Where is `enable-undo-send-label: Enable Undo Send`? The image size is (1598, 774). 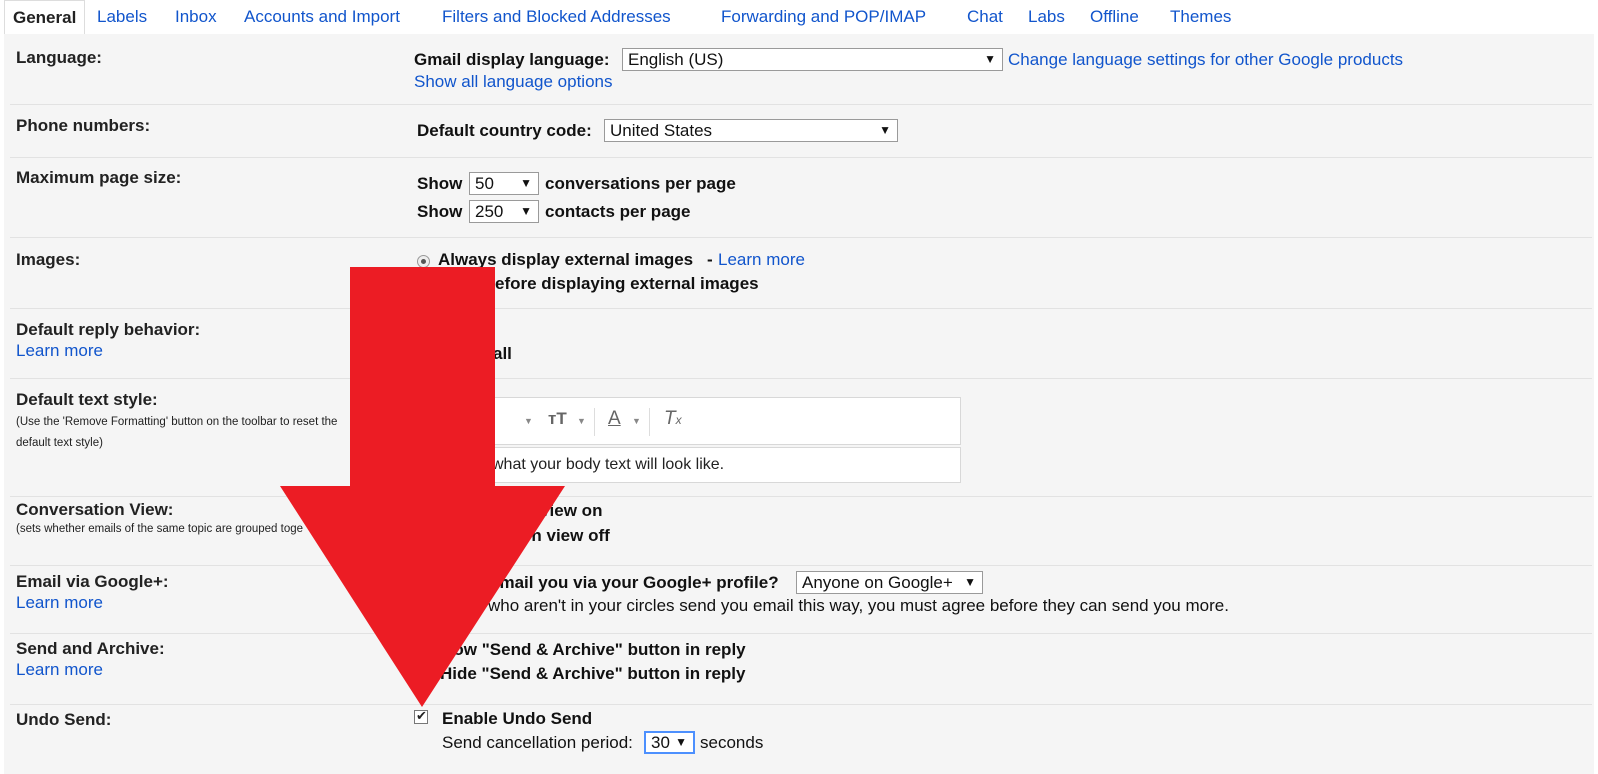 enable-undo-send-label: Enable Undo Send is located at coordinates (517, 718).